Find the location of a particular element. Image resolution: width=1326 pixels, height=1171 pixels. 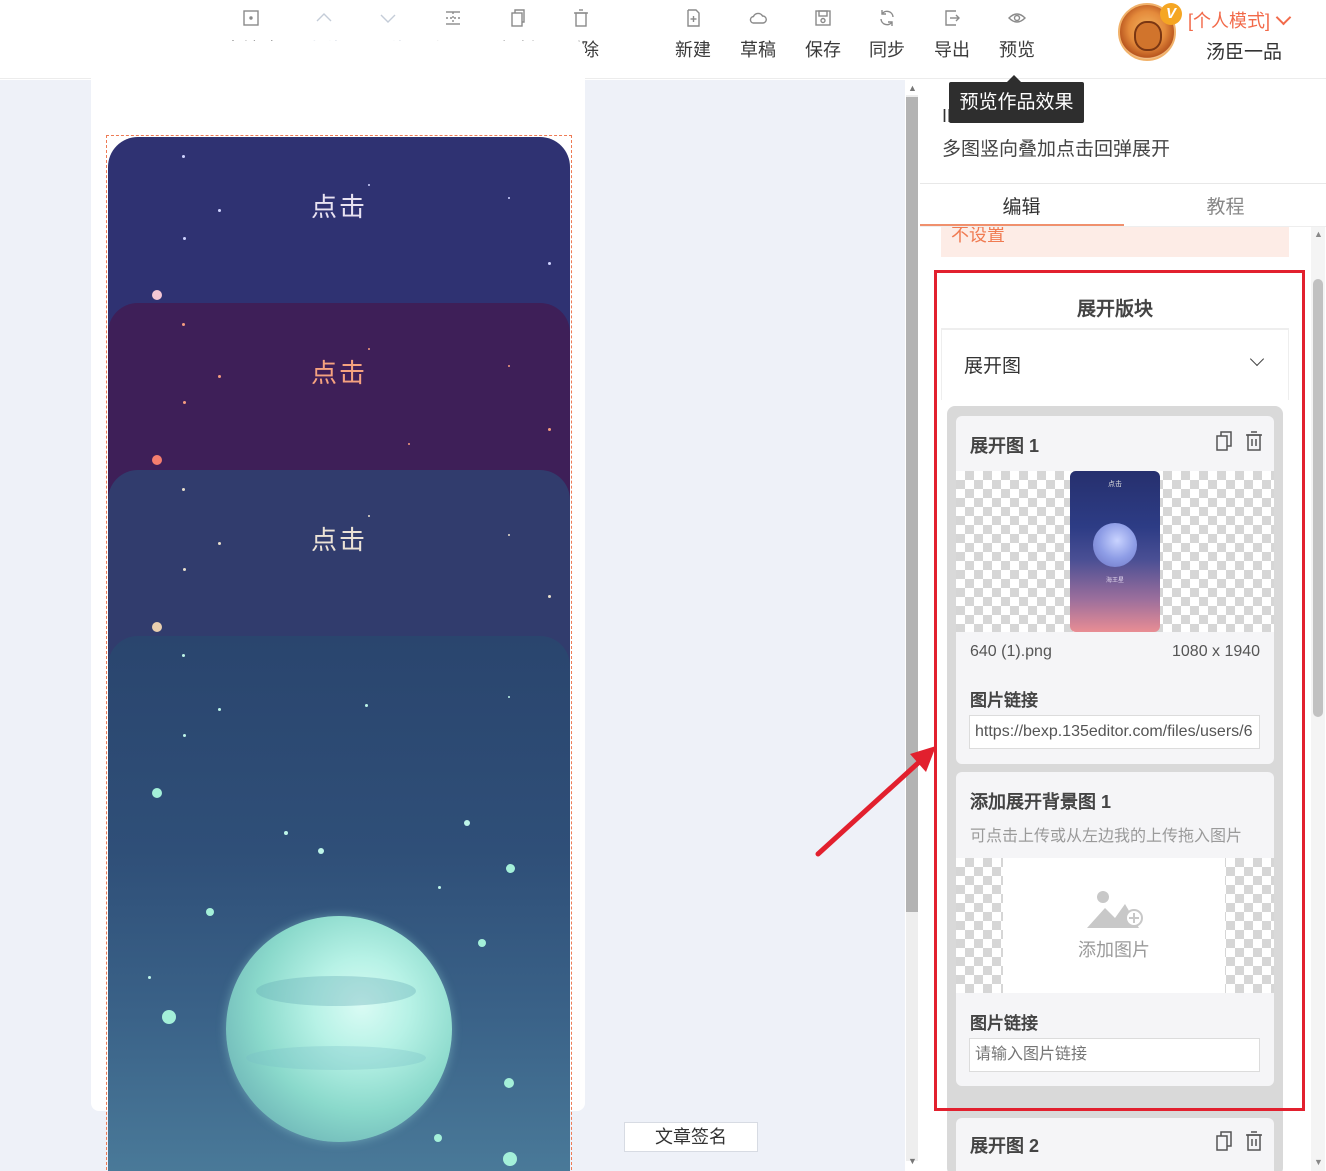

chevron-up-icon is located at coordinates (324, 18).